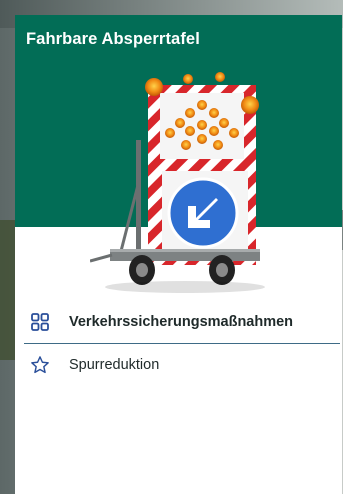 The width and height of the screenshot is (343, 494). Describe the element at coordinates (40, 322) in the screenshot. I see `grid-icon` at that location.